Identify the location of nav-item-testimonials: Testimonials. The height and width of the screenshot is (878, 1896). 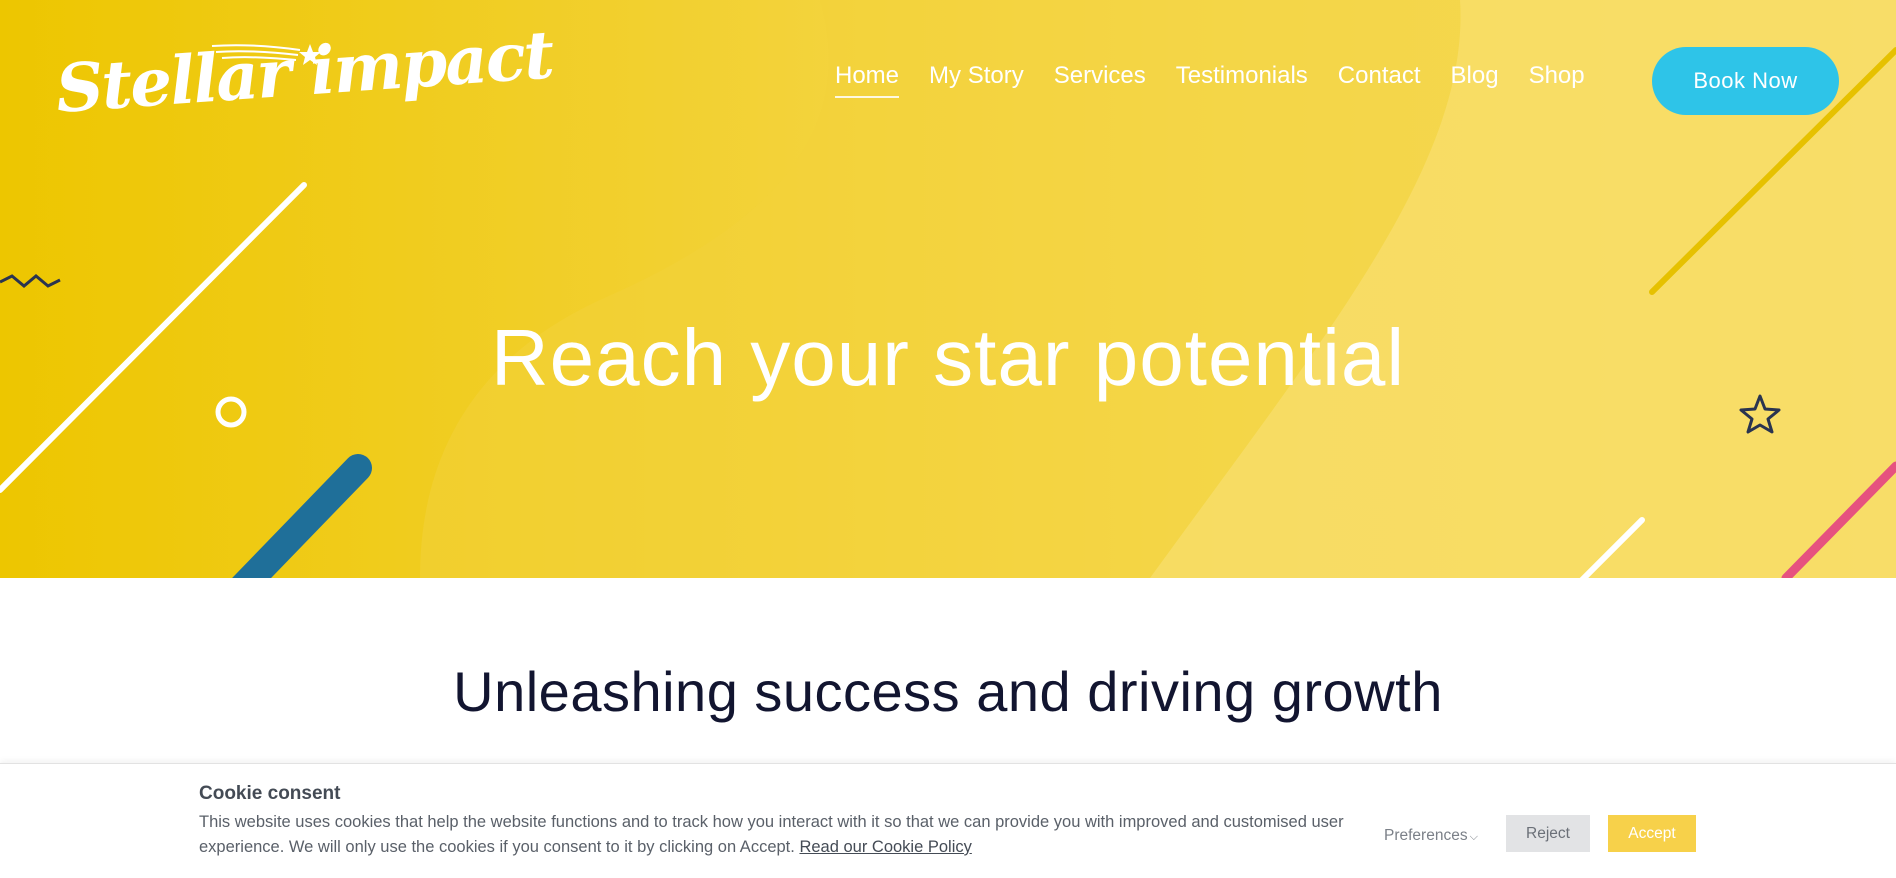
(1242, 76).